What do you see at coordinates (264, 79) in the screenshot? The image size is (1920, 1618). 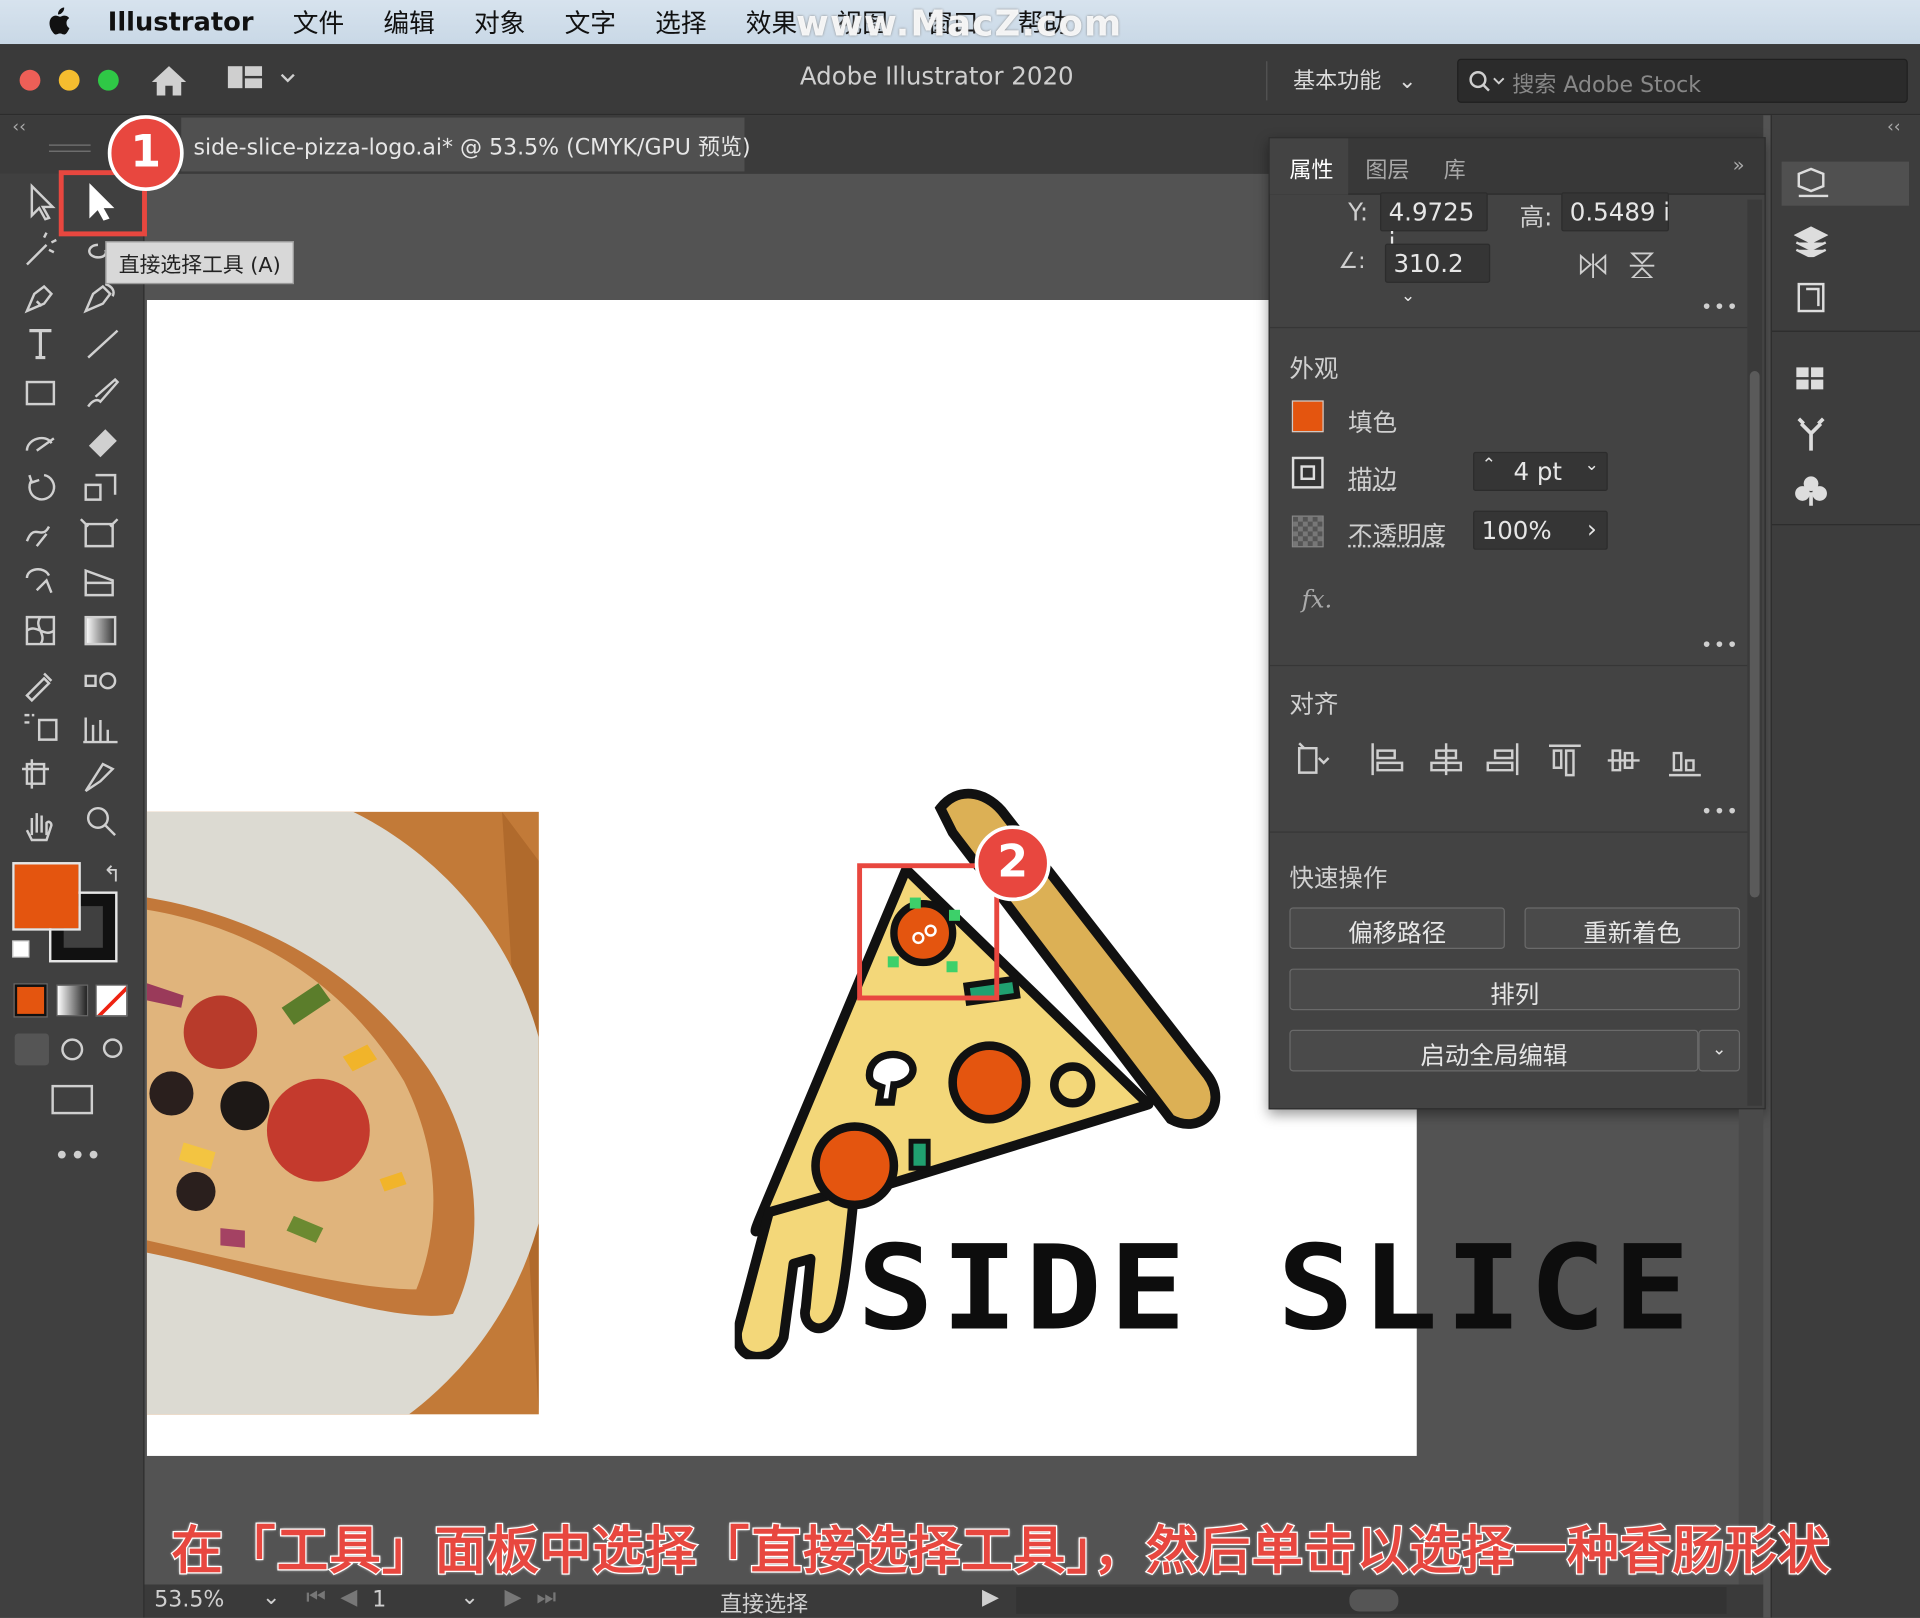 I see `arrange-documents-icon` at bounding box center [264, 79].